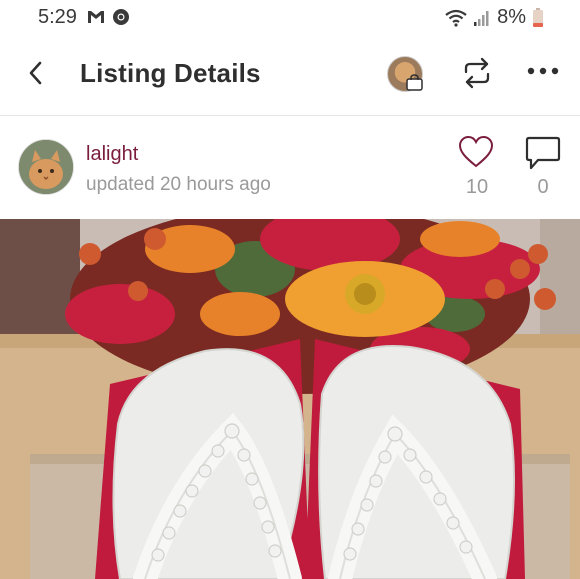  Describe the element at coordinates (543, 187) in the screenshot. I see `comment-count: 0` at that location.